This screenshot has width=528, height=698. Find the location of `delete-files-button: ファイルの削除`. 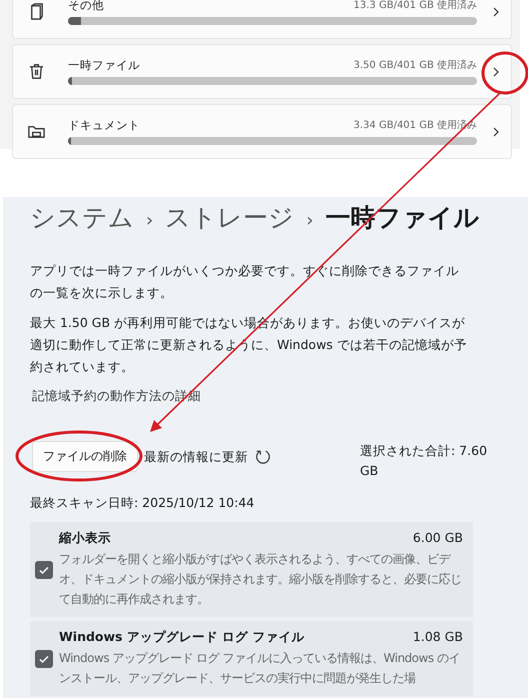

delete-files-button: ファイルの削除 is located at coordinates (85, 456).